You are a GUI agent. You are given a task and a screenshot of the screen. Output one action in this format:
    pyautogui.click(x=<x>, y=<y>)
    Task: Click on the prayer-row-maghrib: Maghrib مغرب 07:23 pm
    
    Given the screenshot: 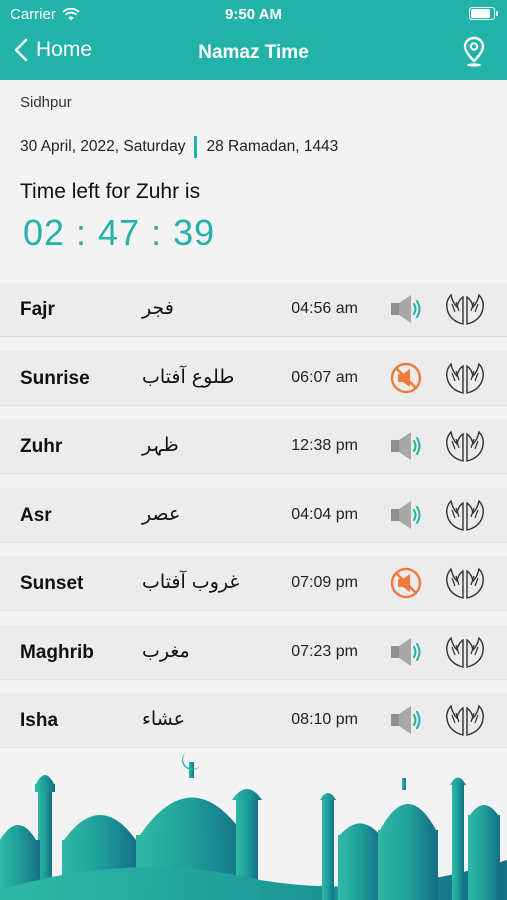 What is the action you would take?
    pyautogui.click(x=253, y=652)
    